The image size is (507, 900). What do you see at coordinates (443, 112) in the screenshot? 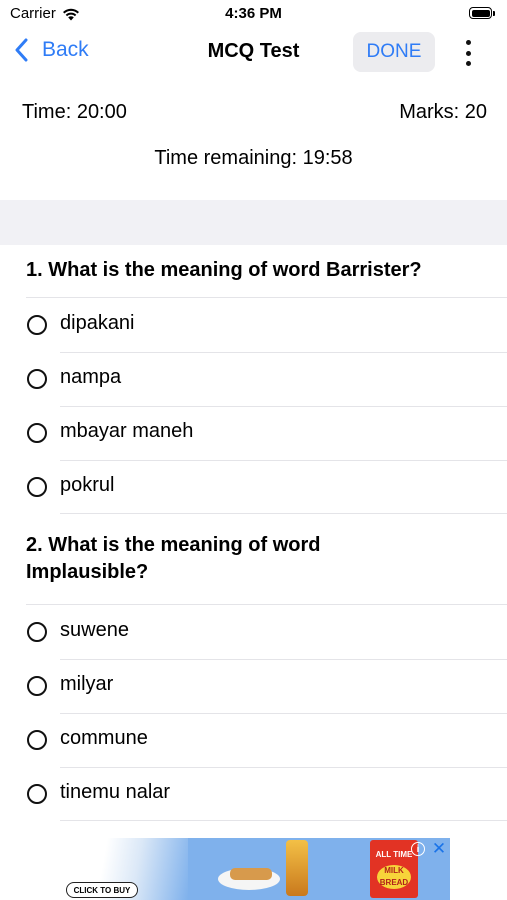
I see `marks-label: Marks: 20` at bounding box center [443, 112].